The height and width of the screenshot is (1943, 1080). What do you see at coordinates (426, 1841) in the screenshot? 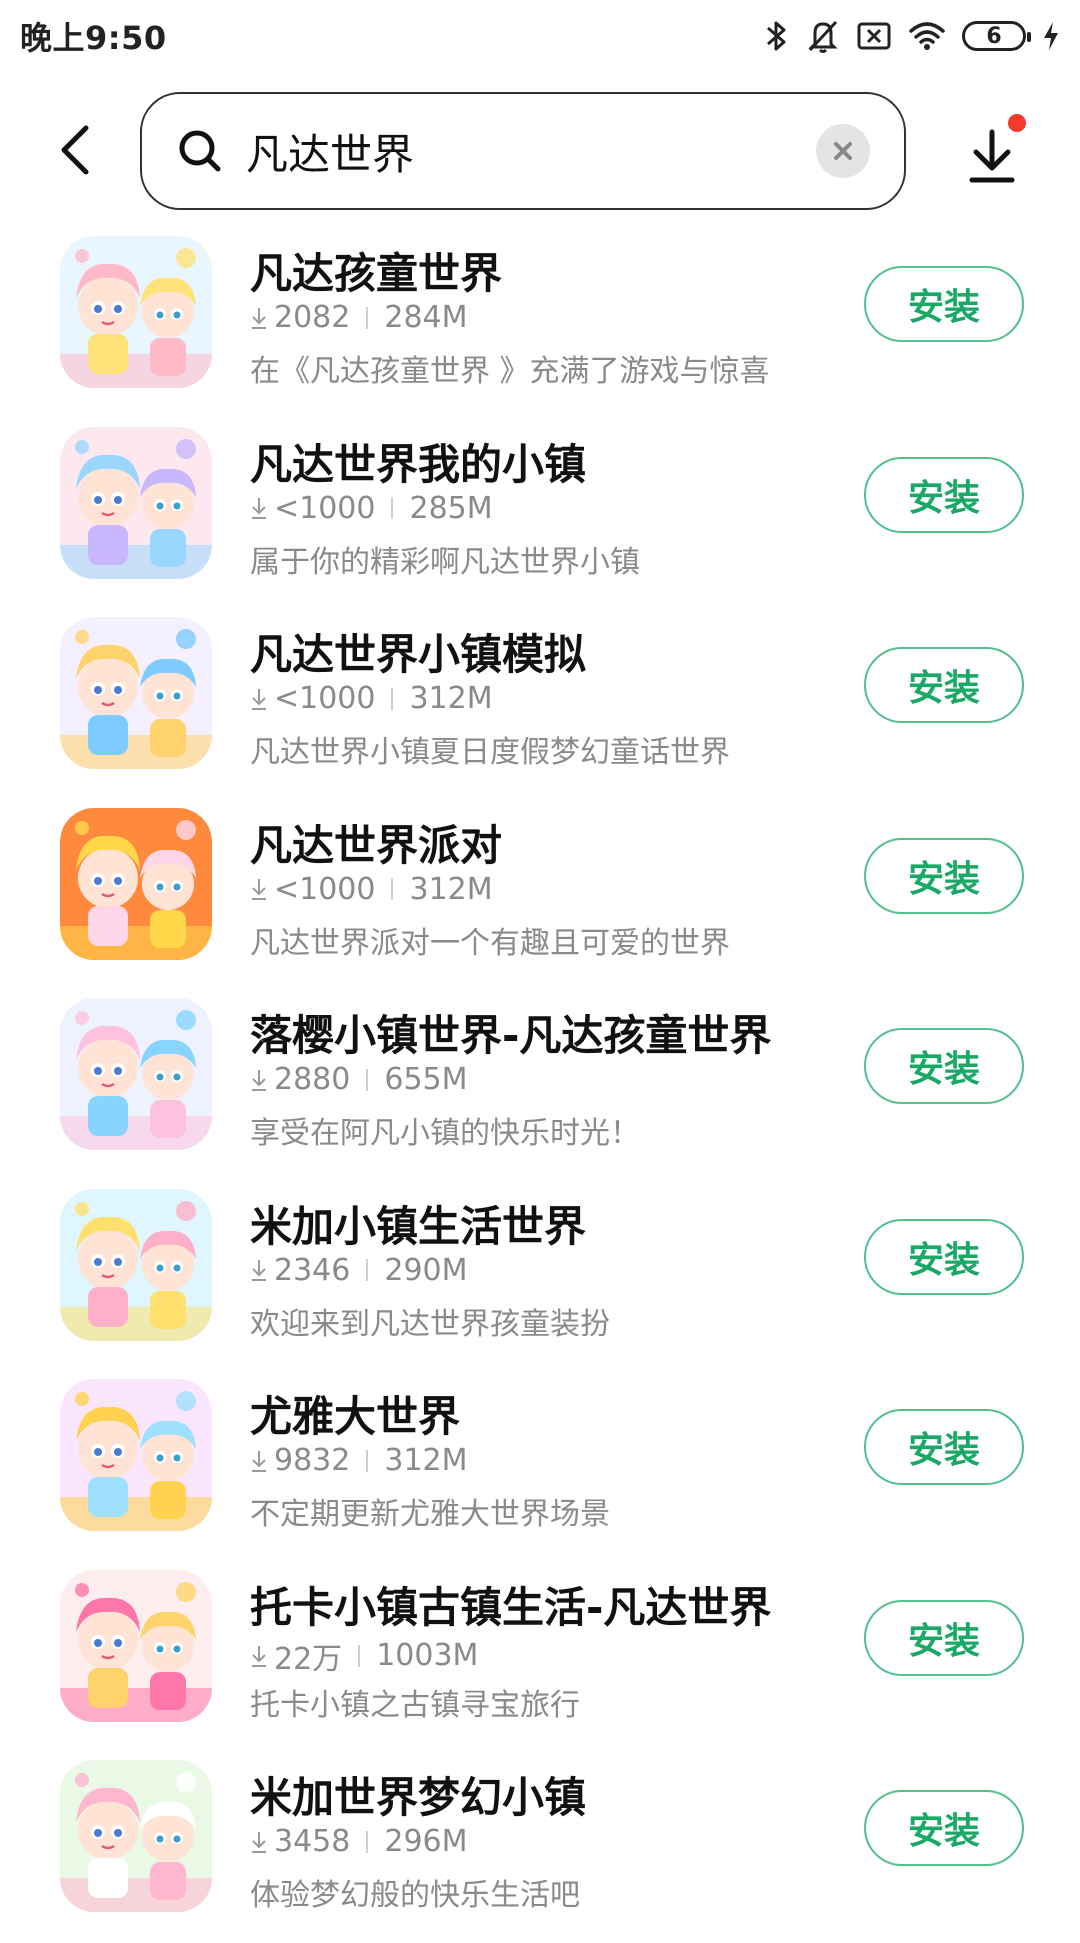
I see `app-size: 296M` at bounding box center [426, 1841].